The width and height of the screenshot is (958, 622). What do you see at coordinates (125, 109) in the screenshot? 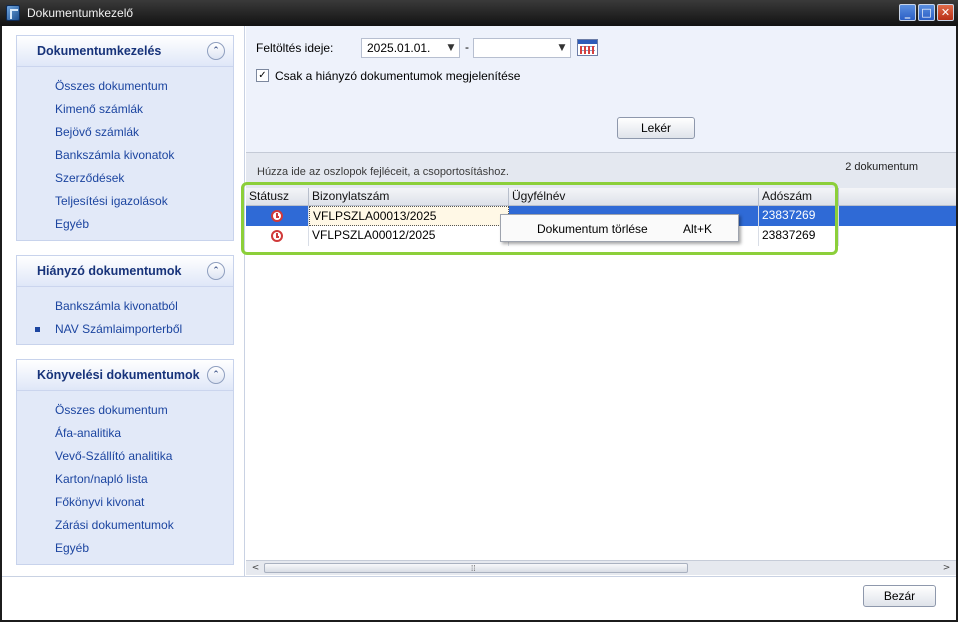
I see `sidebar-item-kimeno-szamlak: Kimenő számlák` at bounding box center [125, 109].